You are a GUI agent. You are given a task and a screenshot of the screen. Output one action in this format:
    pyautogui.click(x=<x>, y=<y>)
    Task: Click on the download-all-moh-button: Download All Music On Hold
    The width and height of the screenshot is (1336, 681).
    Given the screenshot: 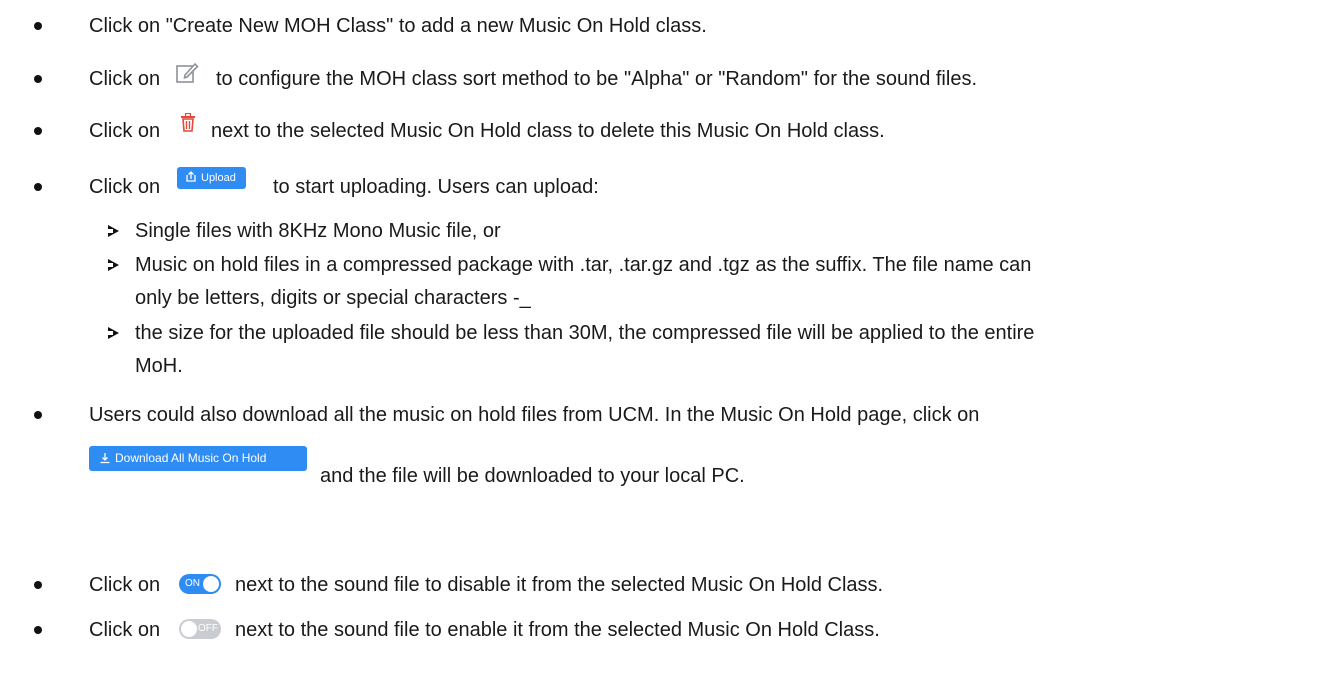 What is the action you would take?
    pyautogui.click(x=198, y=458)
    